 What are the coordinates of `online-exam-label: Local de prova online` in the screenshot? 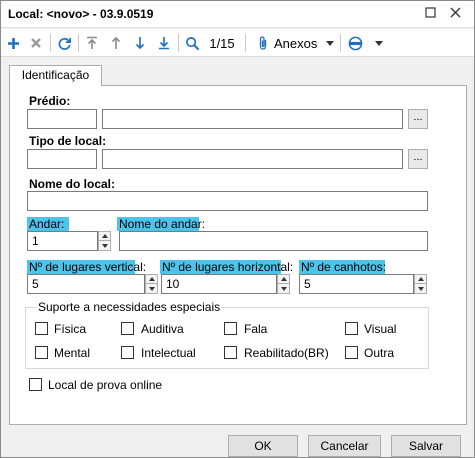 It's located at (105, 385).